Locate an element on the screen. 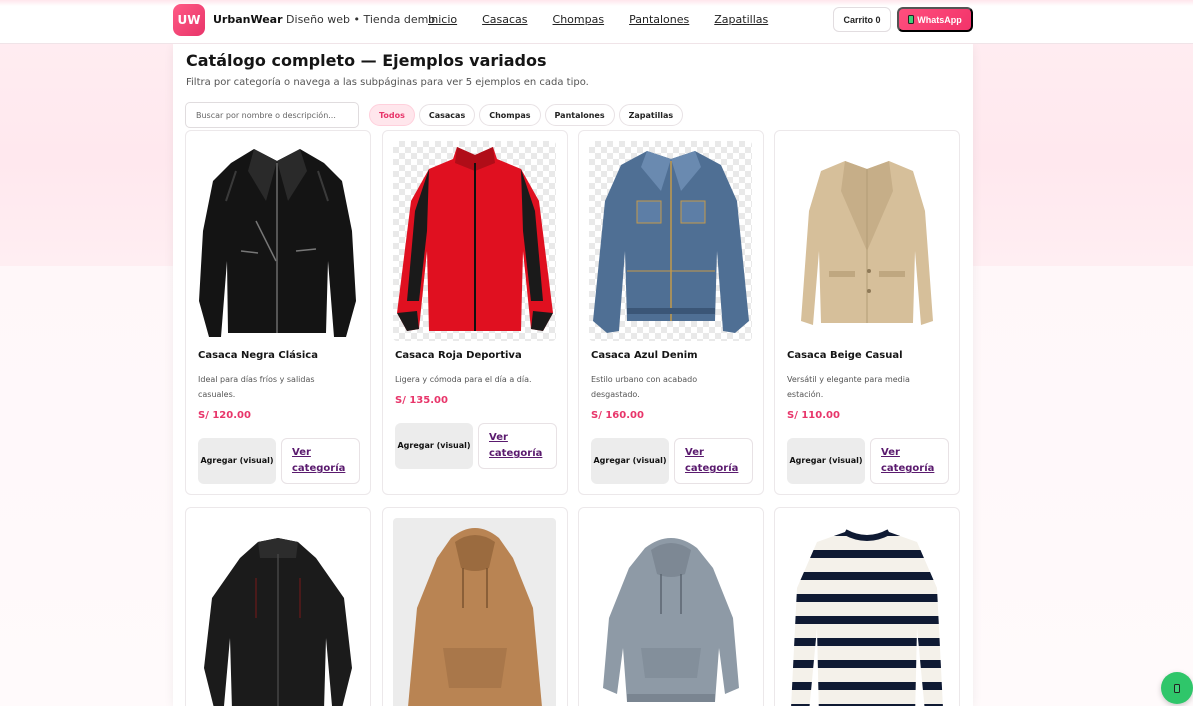 Image resolution: width=1193 pixels, height=706 pixels. red-sport-jacket-image is located at coordinates (475, 239).